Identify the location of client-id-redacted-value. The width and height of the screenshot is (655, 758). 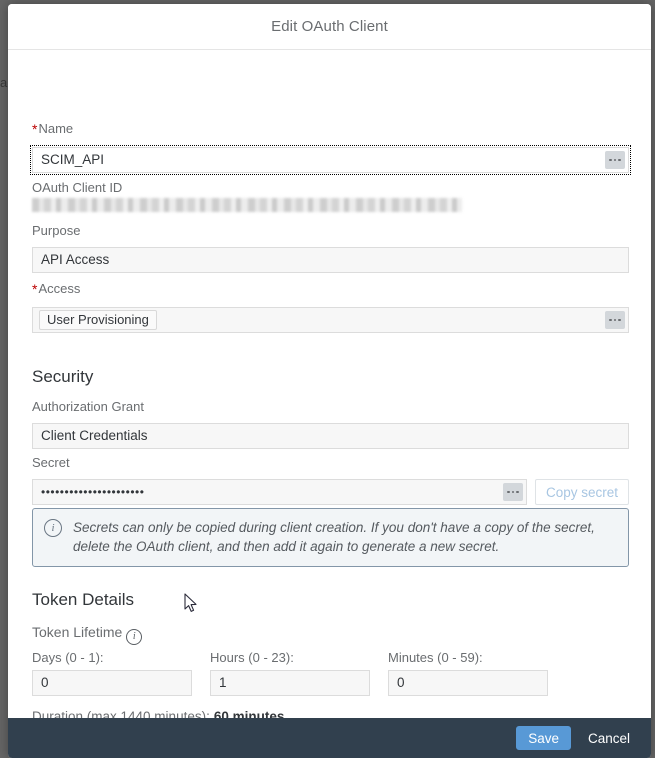
(247, 205).